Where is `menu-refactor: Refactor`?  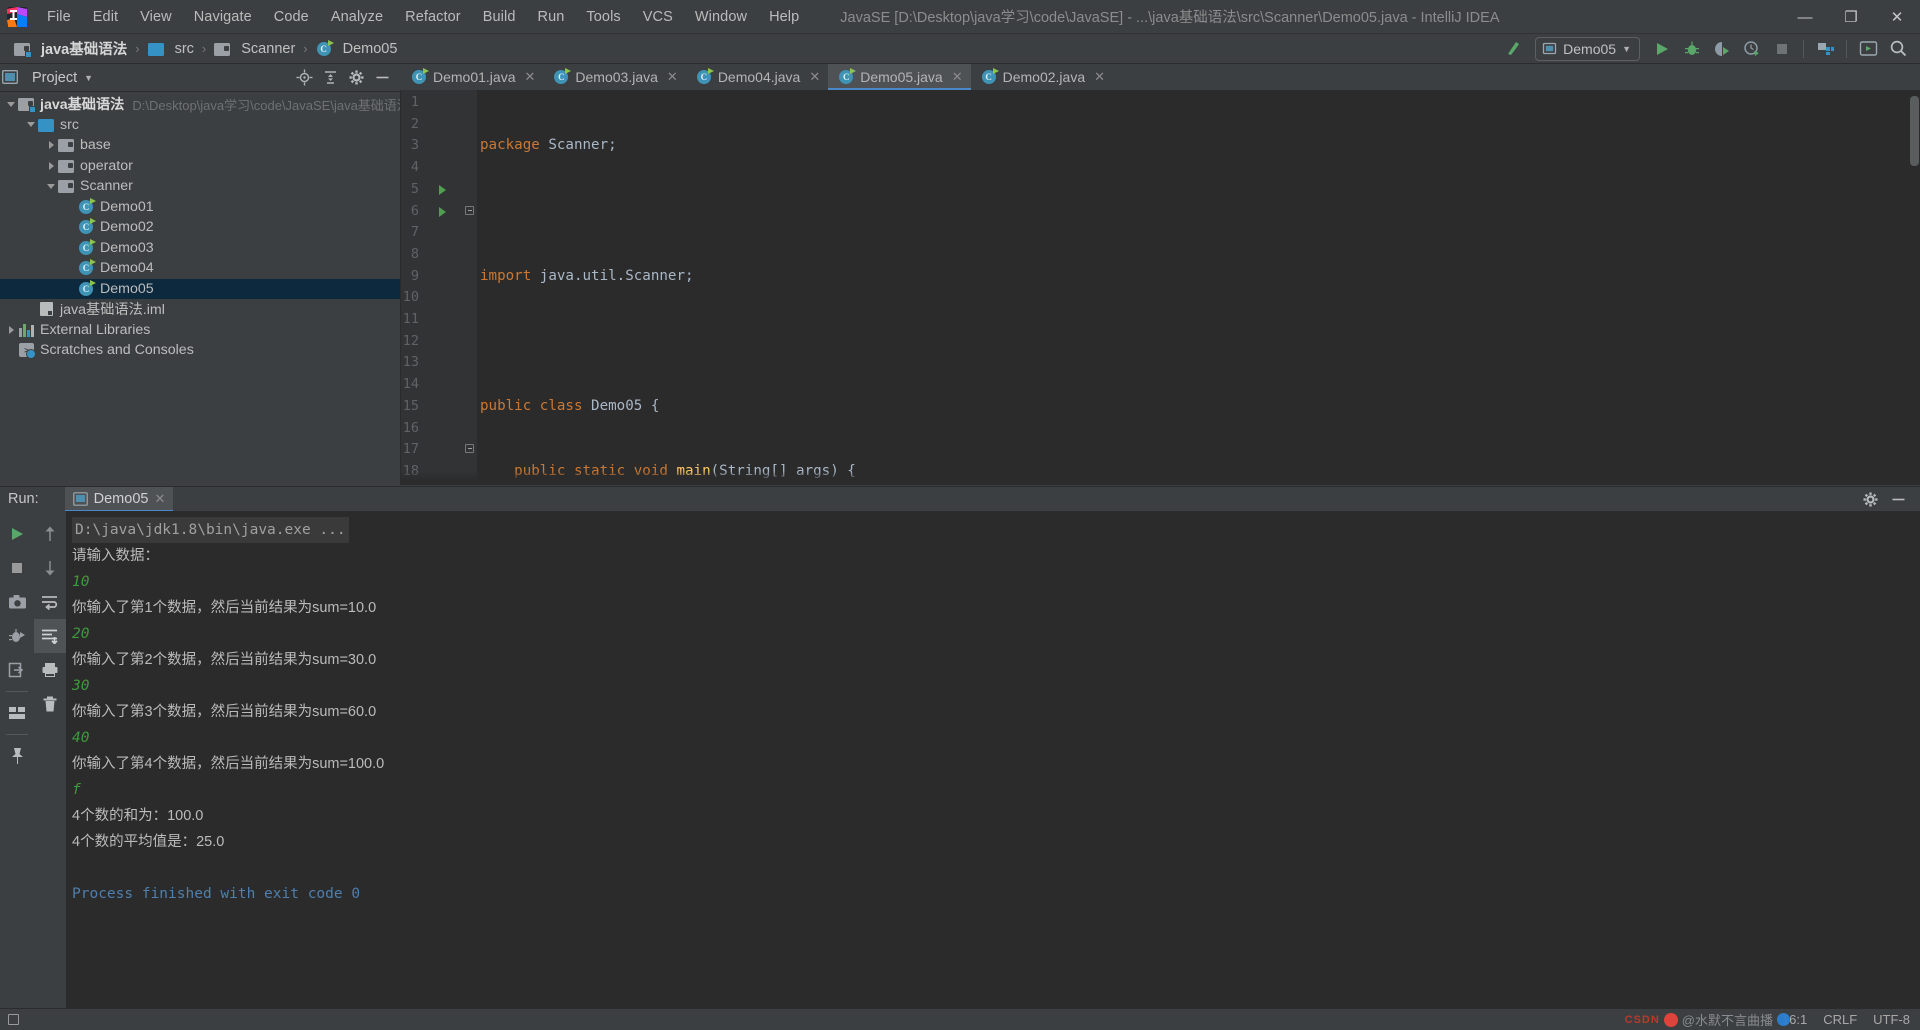 menu-refactor: Refactor is located at coordinates (433, 17).